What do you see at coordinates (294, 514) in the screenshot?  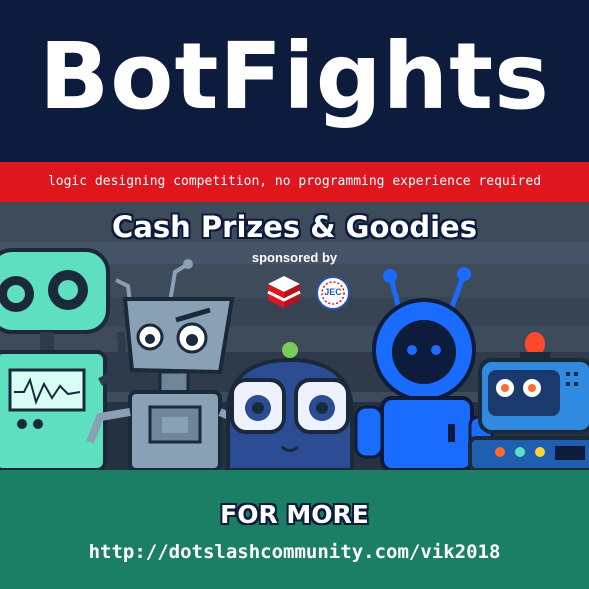 I see `for-more-heading: FOR MORE` at bounding box center [294, 514].